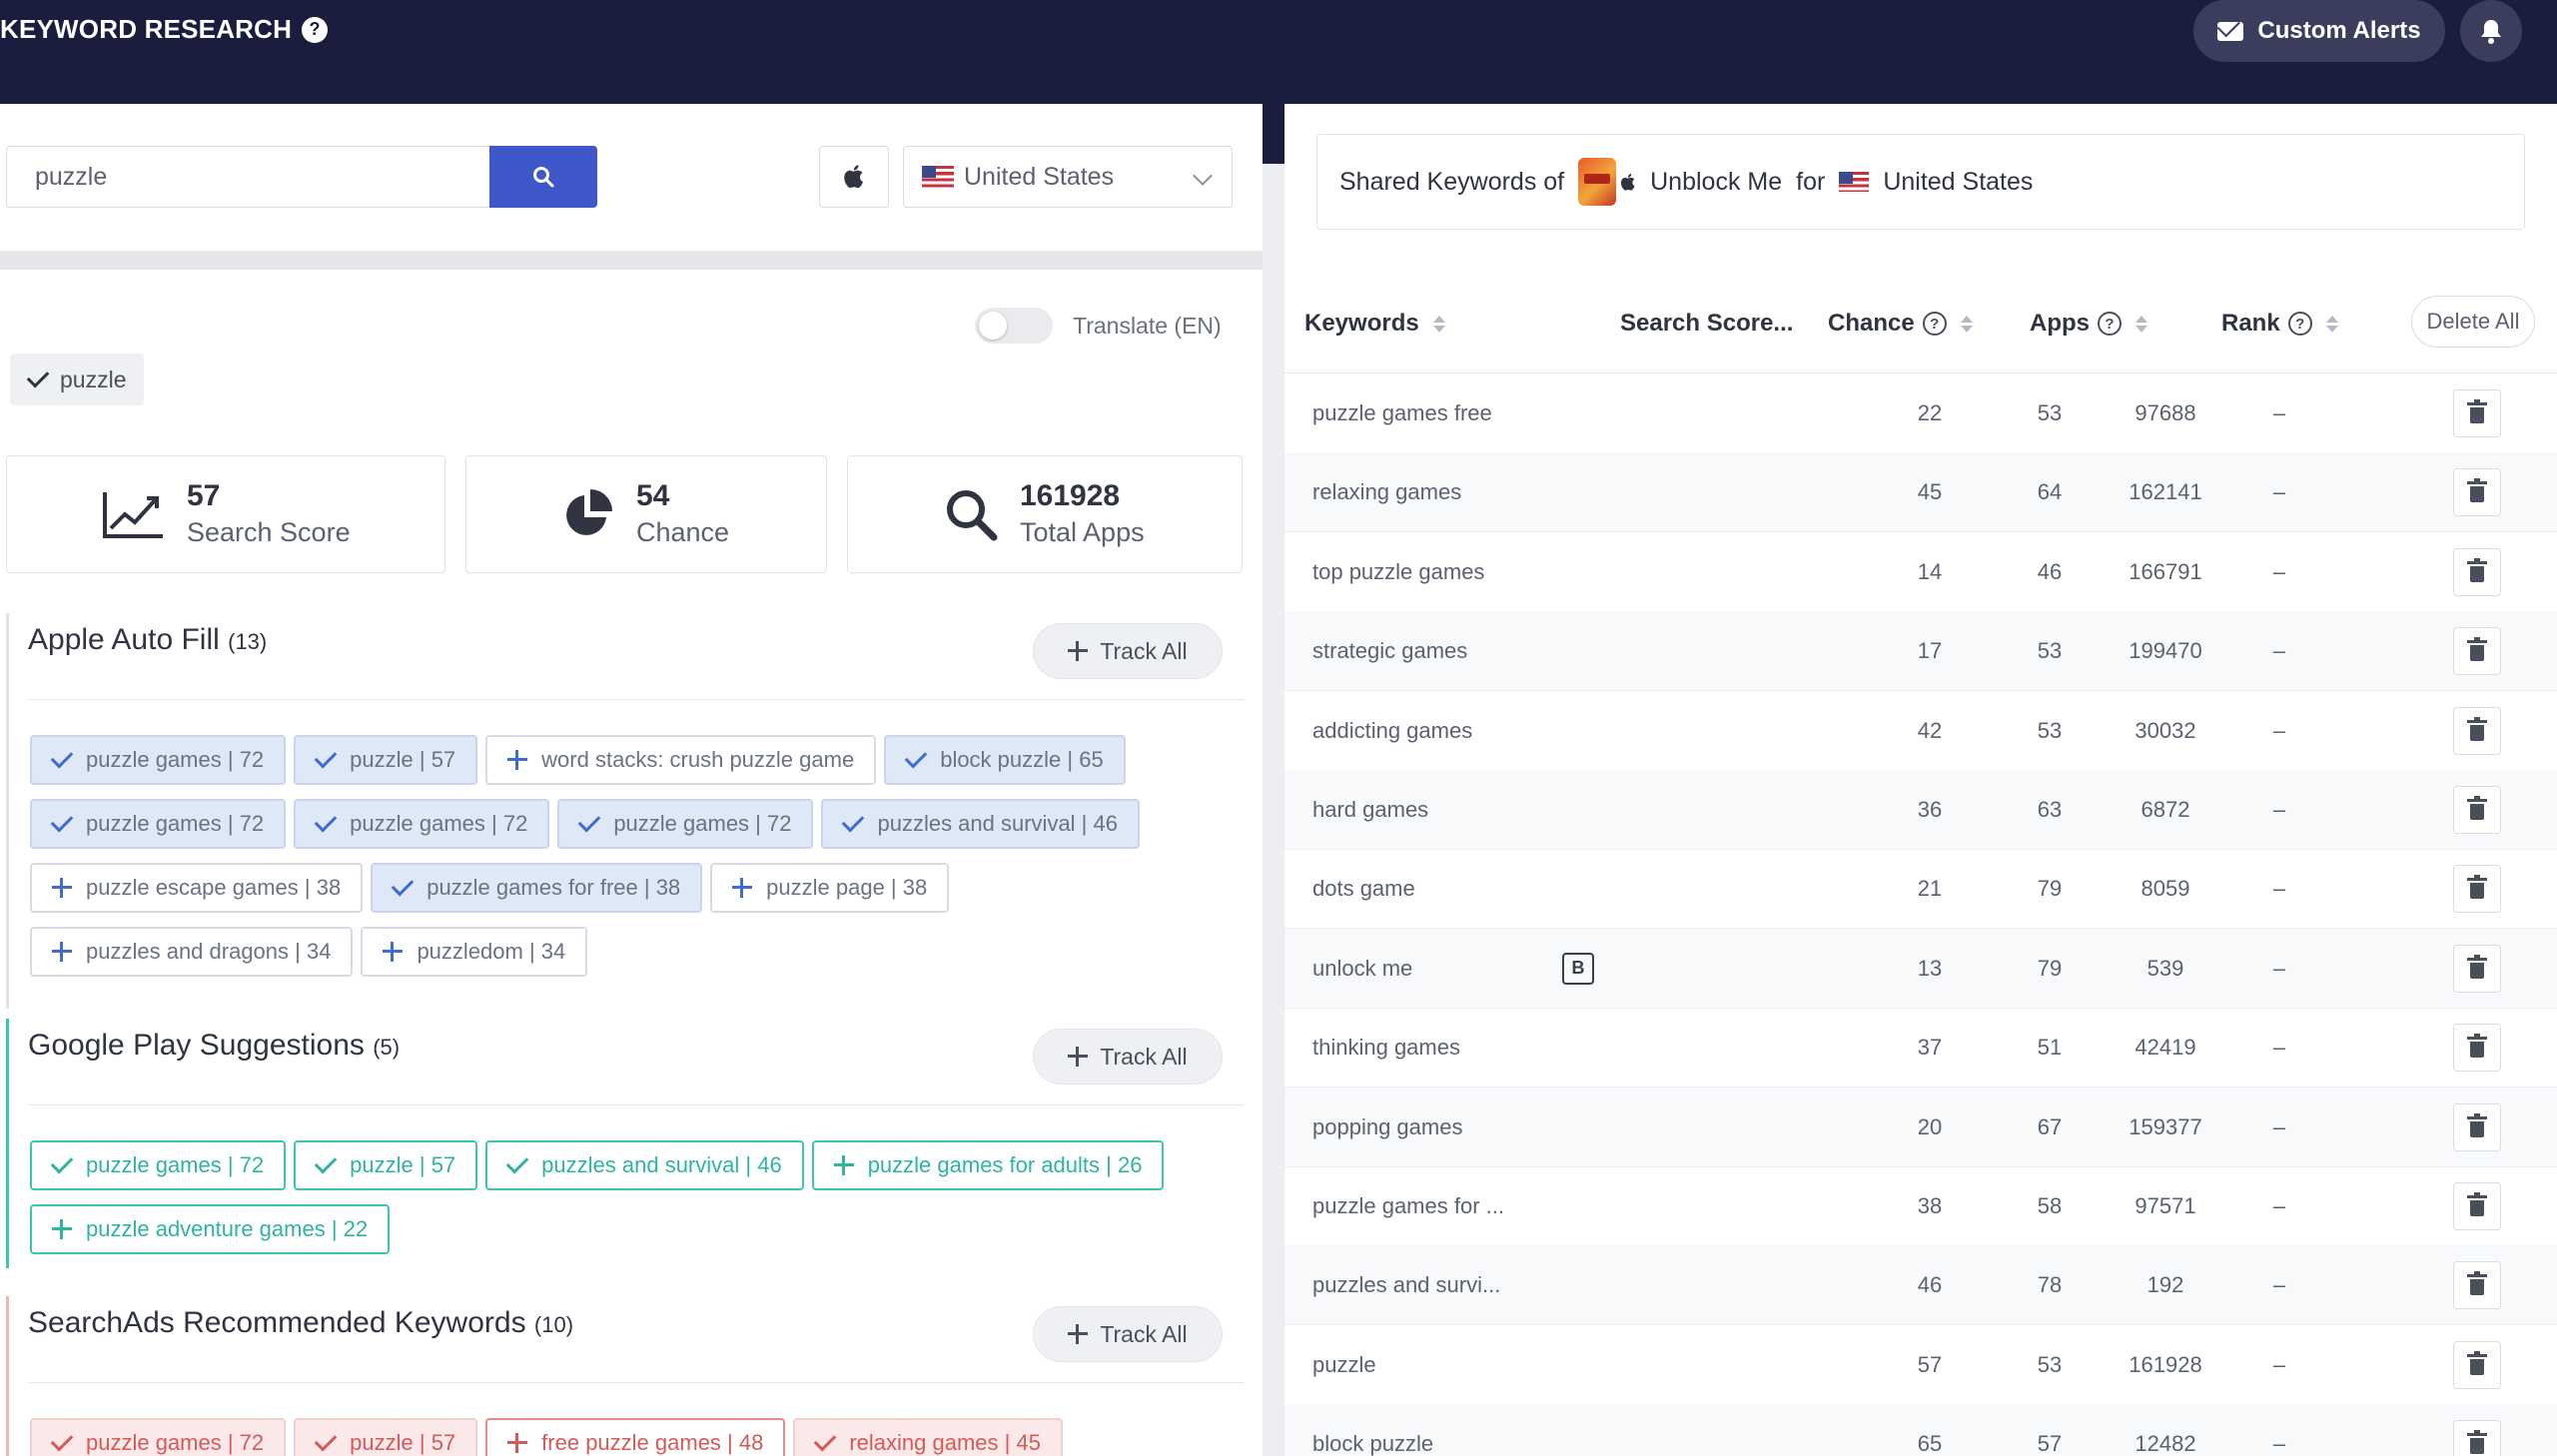  I want to click on google-section-count: (5), so click(387, 1047).